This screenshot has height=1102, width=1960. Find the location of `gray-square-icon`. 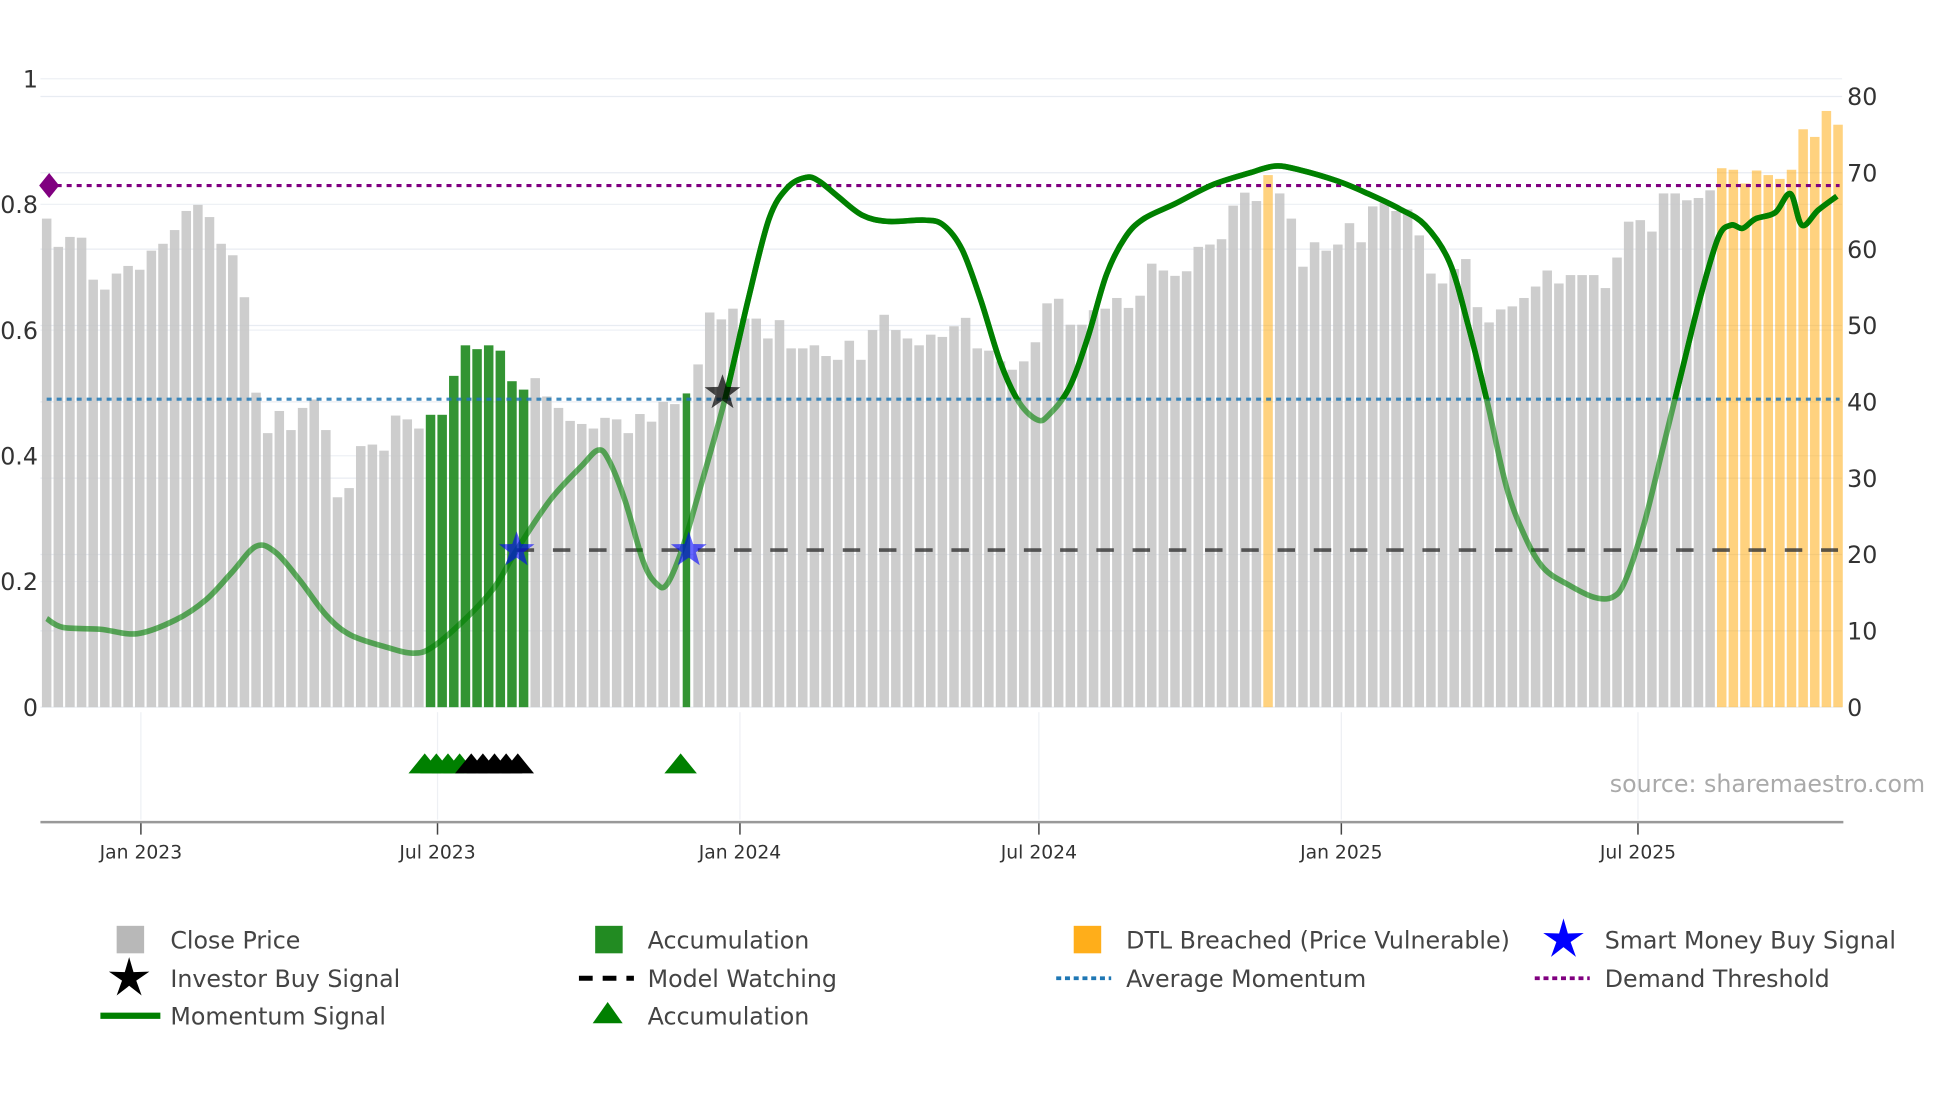

gray-square-icon is located at coordinates (130, 939).